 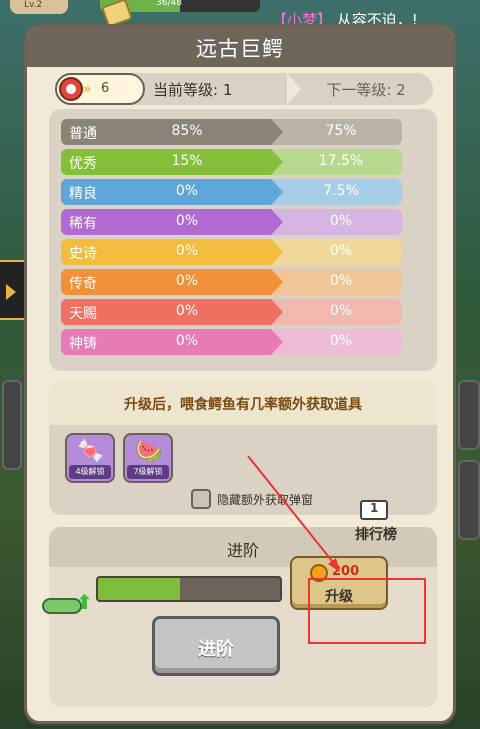 What do you see at coordinates (189, 589) in the screenshot?
I see `advance-progress-bar` at bounding box center [189, 589].